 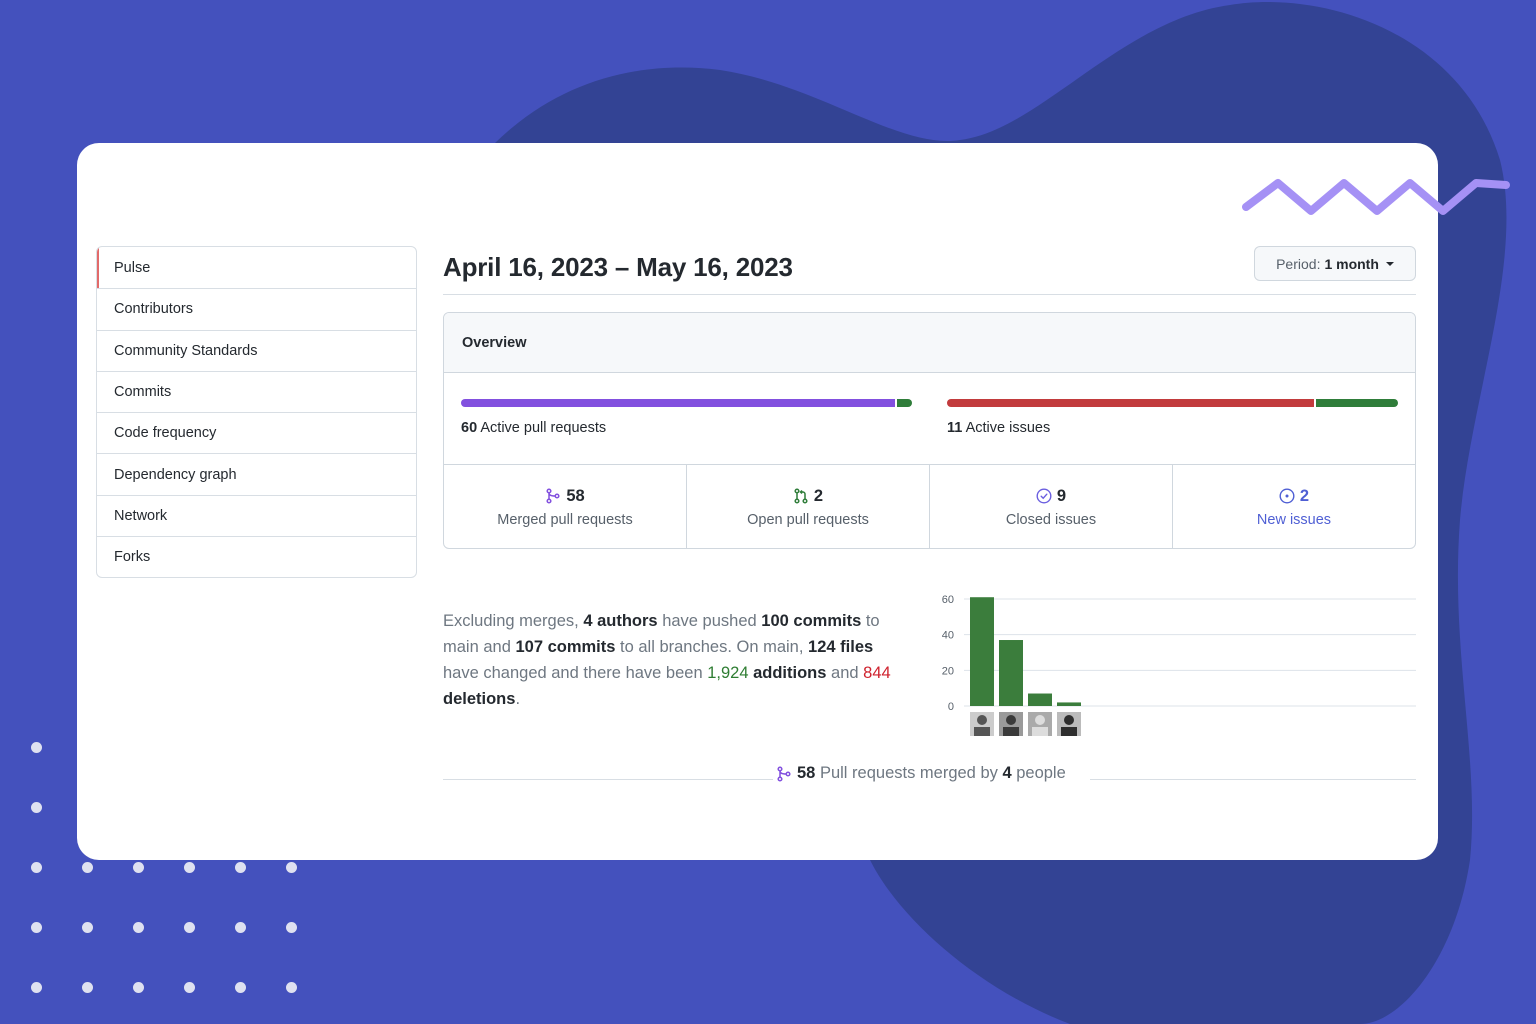 What do you see at coordinates (787, 673) in the screenshot?
I see `summary-additions-word: additions` at bounding box center [787, 673].